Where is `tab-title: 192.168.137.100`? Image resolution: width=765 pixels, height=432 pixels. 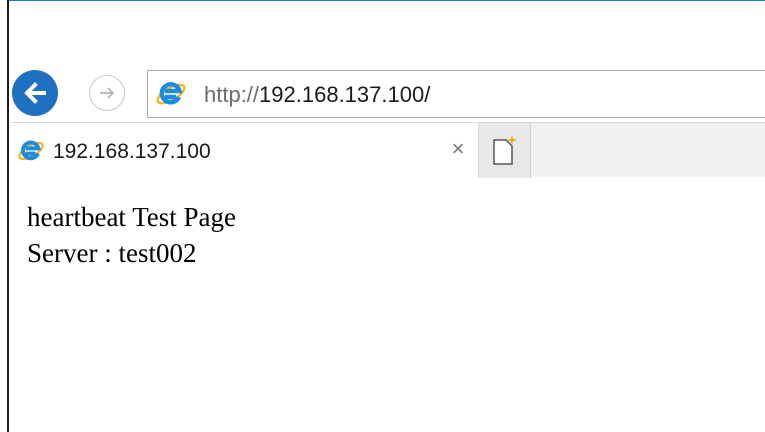
tab-title: 192.168.137.100 is located at coordinates (132, 151).